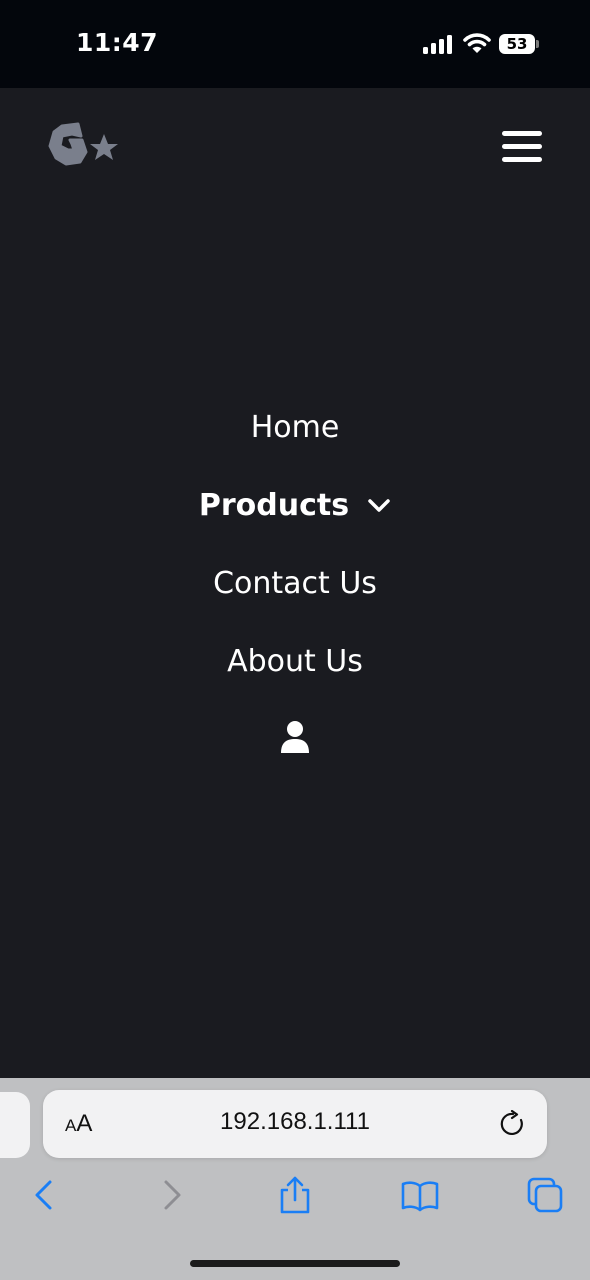 The image size is (590, 1280). What do you see at coordinates (295, 44) in the screenshot?
I see `status-bar: 11:47 53` at bounding box center [295, 44].